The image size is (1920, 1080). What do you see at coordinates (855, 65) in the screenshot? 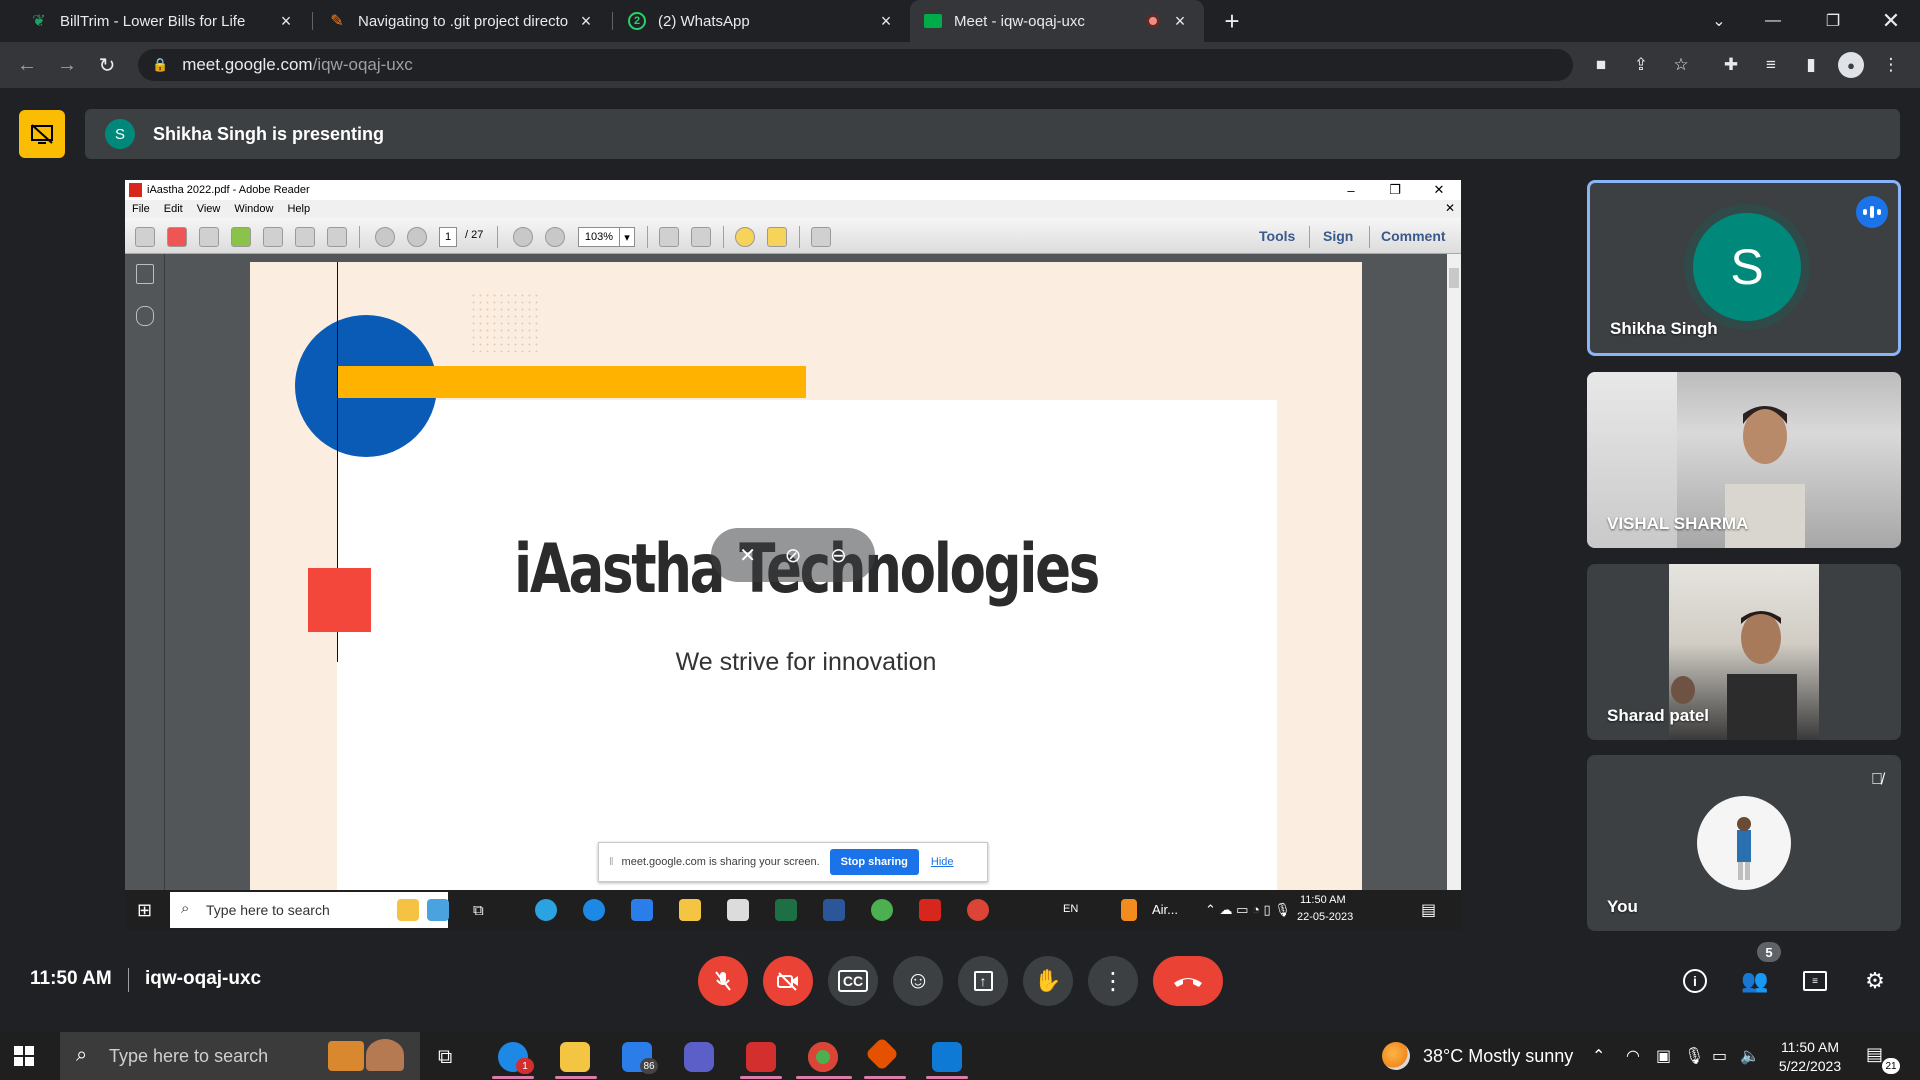
I see `address-bar: 🔒 meet.google.com/iqw-oqaj-uxc` at bounding box center [855, 65].